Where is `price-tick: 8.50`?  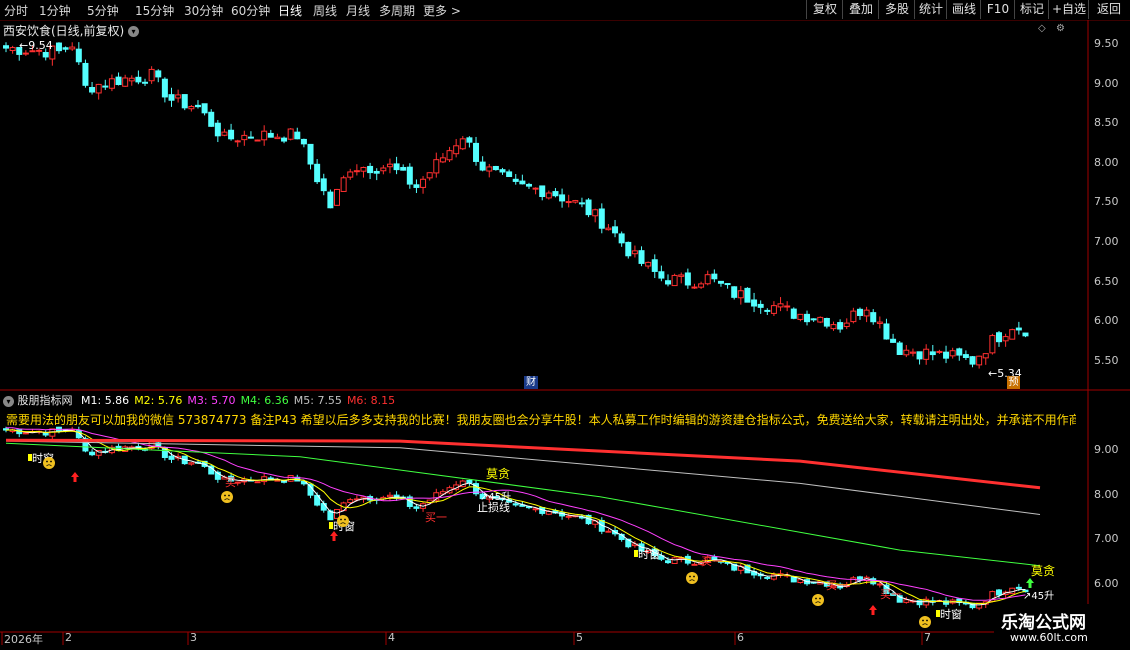
price-tick: 8.50 is located at coordinates (1106, 123).